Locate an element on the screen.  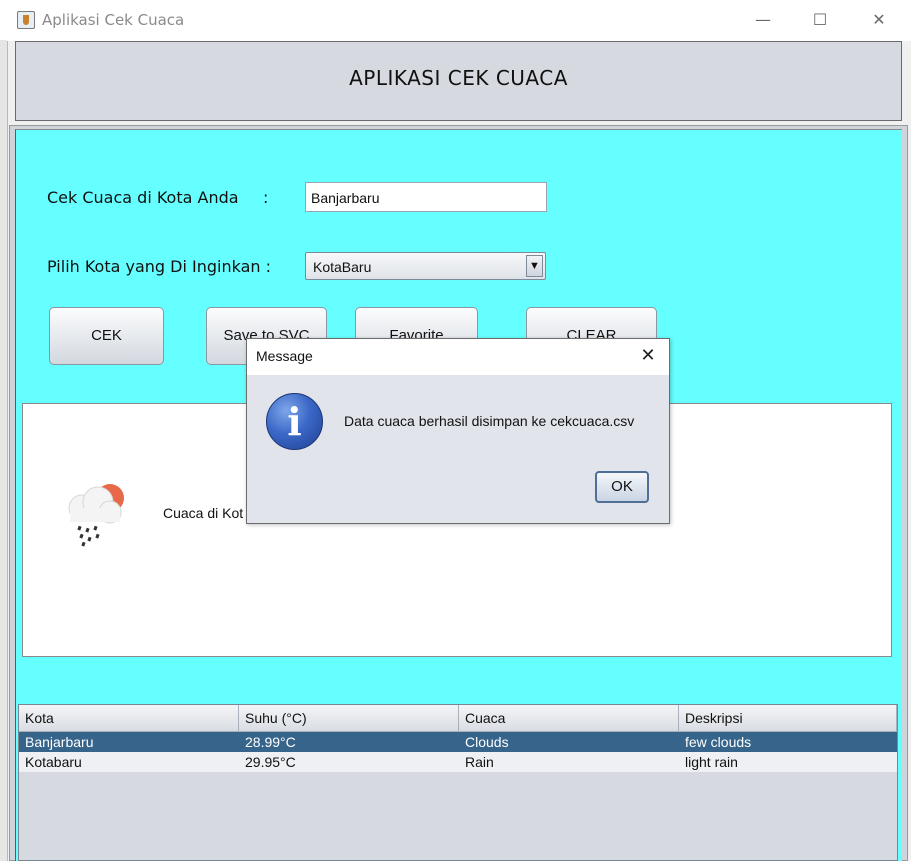
cek-button-label: CEK is located at coordinates (106, 335).